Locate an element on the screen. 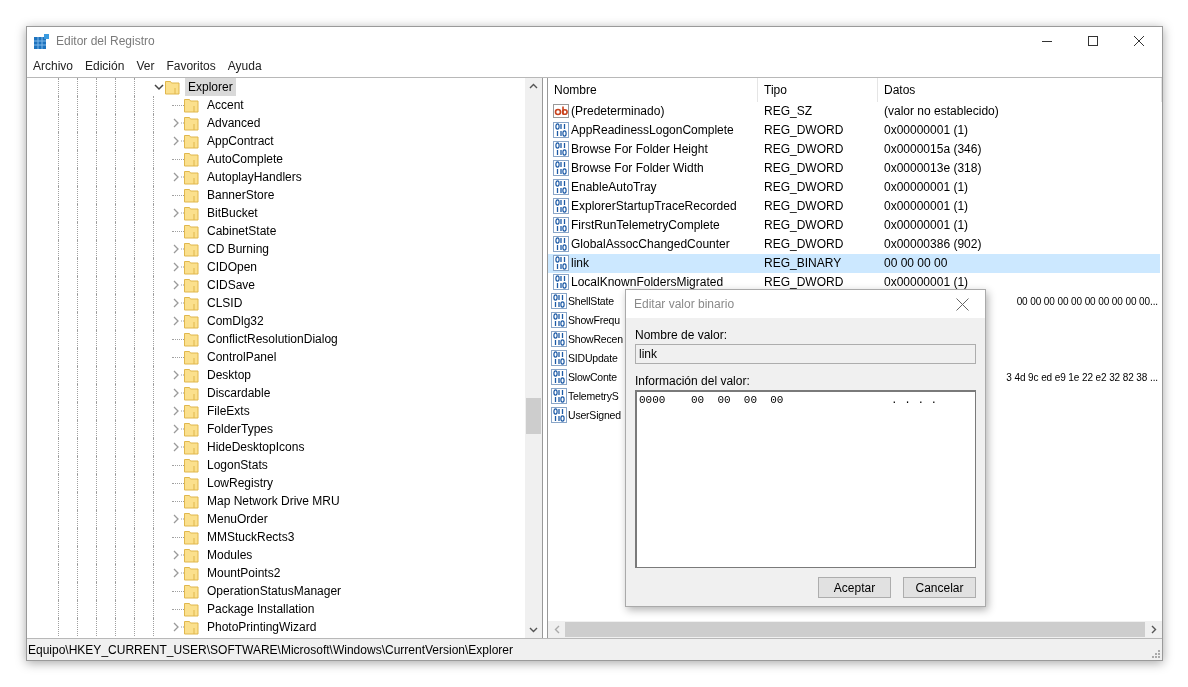  chevron-down-icon is located at coordinates (159, 86).